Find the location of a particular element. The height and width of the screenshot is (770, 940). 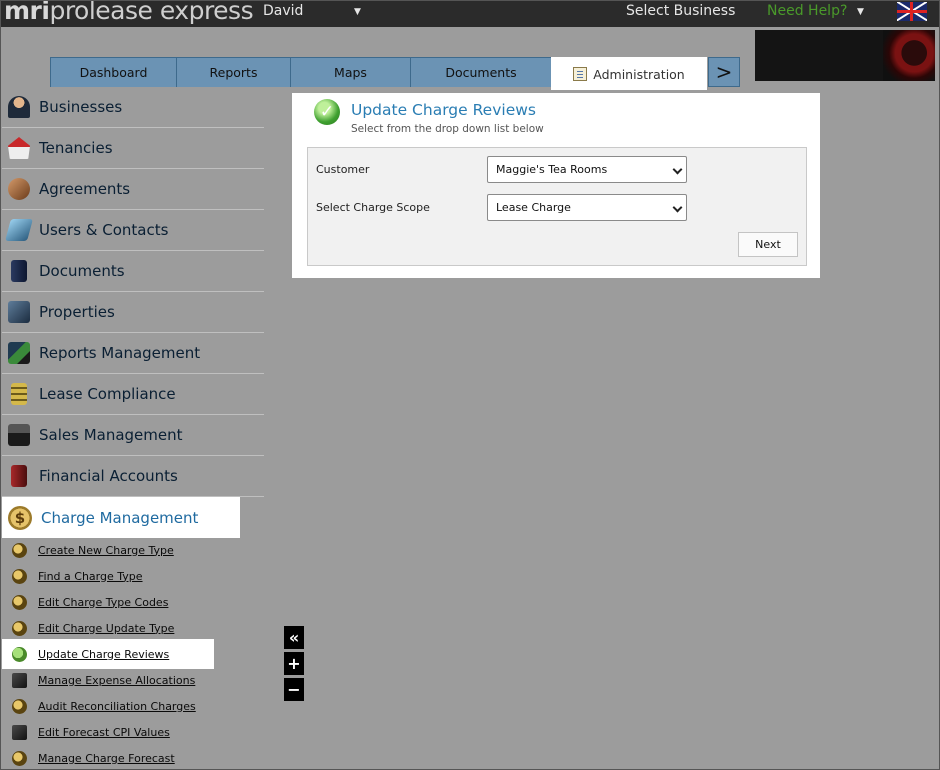

help-menu-chevron-down-icon: ▼ is located at coordinates (860, 12).